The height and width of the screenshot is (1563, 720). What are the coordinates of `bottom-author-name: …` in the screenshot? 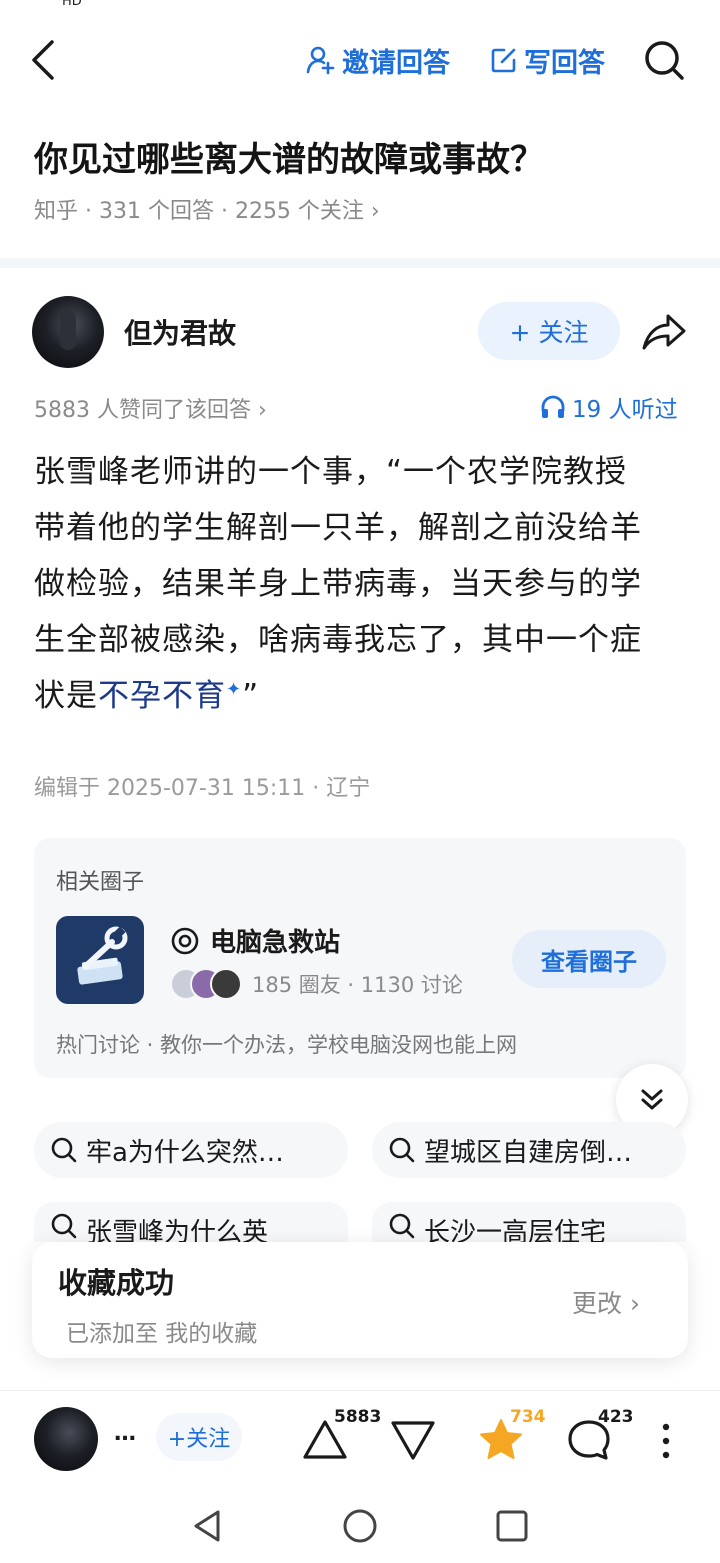 It's located at (125, 1433).